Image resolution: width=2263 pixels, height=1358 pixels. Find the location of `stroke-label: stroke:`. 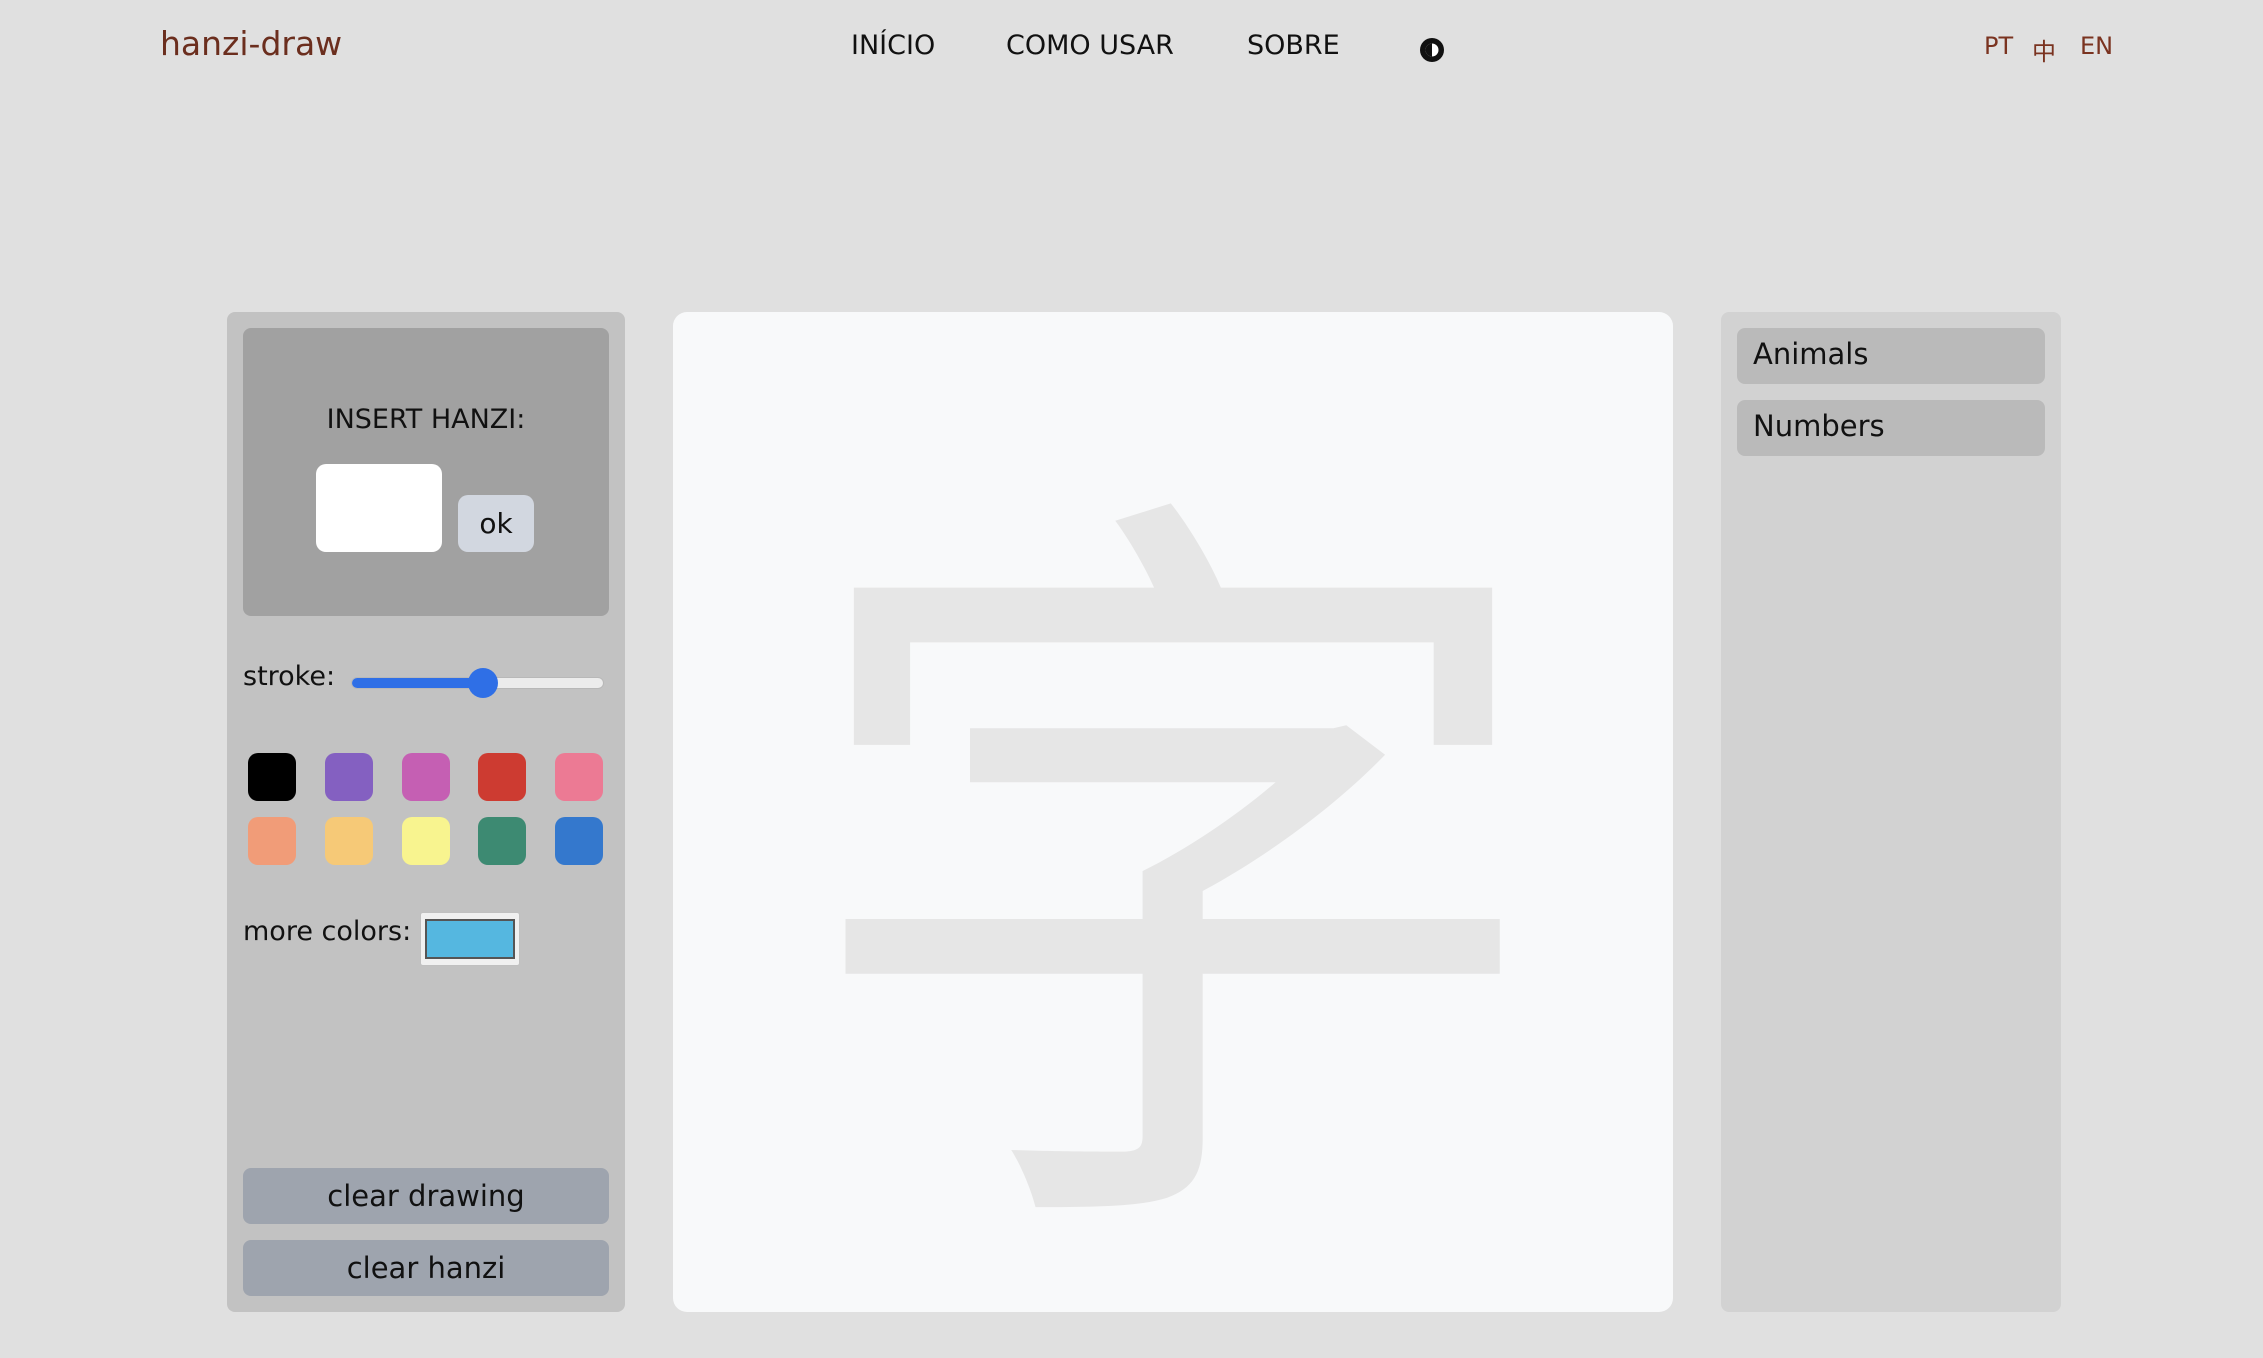

stroke-label: stroke: is located at coordinates (289, 676).